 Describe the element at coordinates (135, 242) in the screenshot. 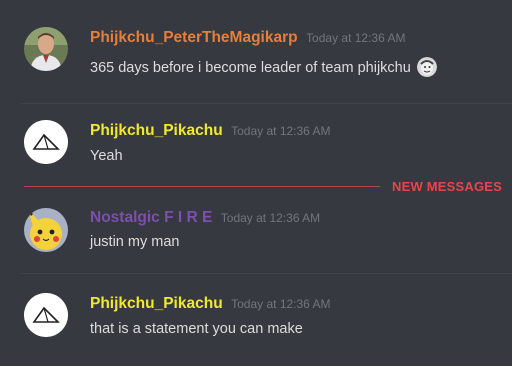

I see `message-text: justin my man` at that location.